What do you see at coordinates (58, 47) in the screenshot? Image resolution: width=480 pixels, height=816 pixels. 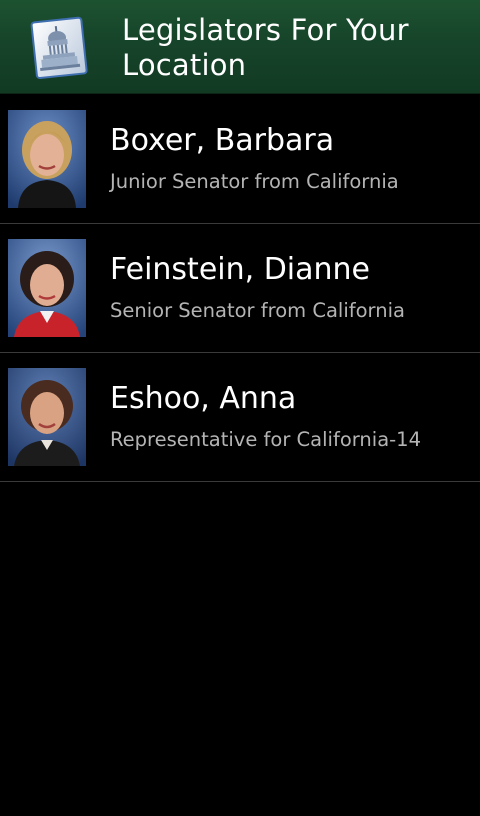 I see `capitol-icon` at bounding box center [58, 47].